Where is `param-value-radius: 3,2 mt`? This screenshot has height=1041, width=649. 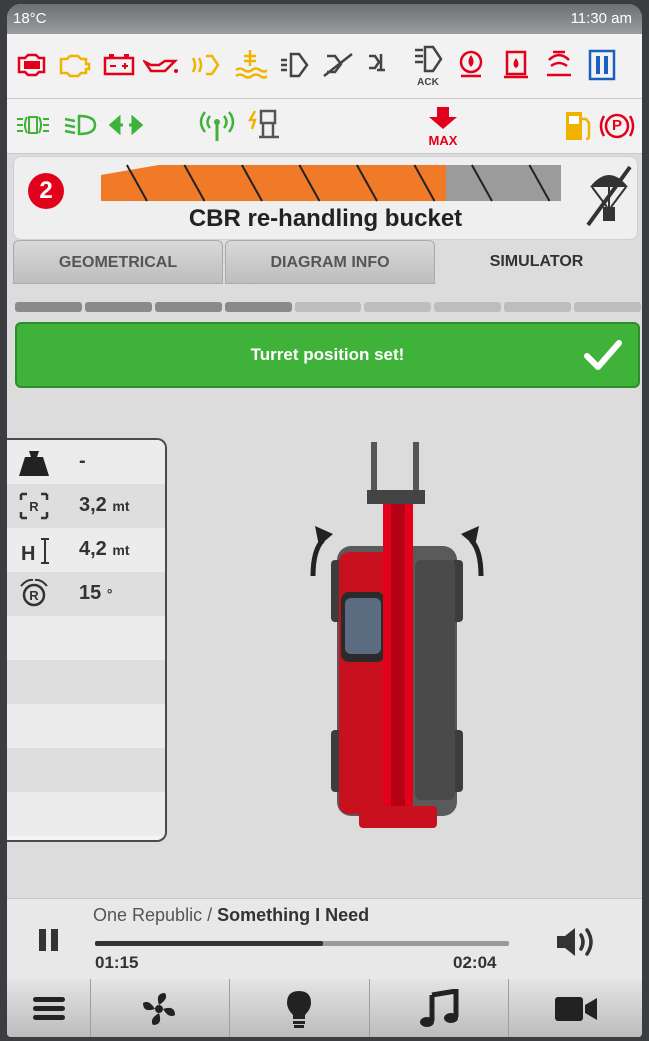
param-value-radius: 3,2 mt is located at coordinates (104, 505).